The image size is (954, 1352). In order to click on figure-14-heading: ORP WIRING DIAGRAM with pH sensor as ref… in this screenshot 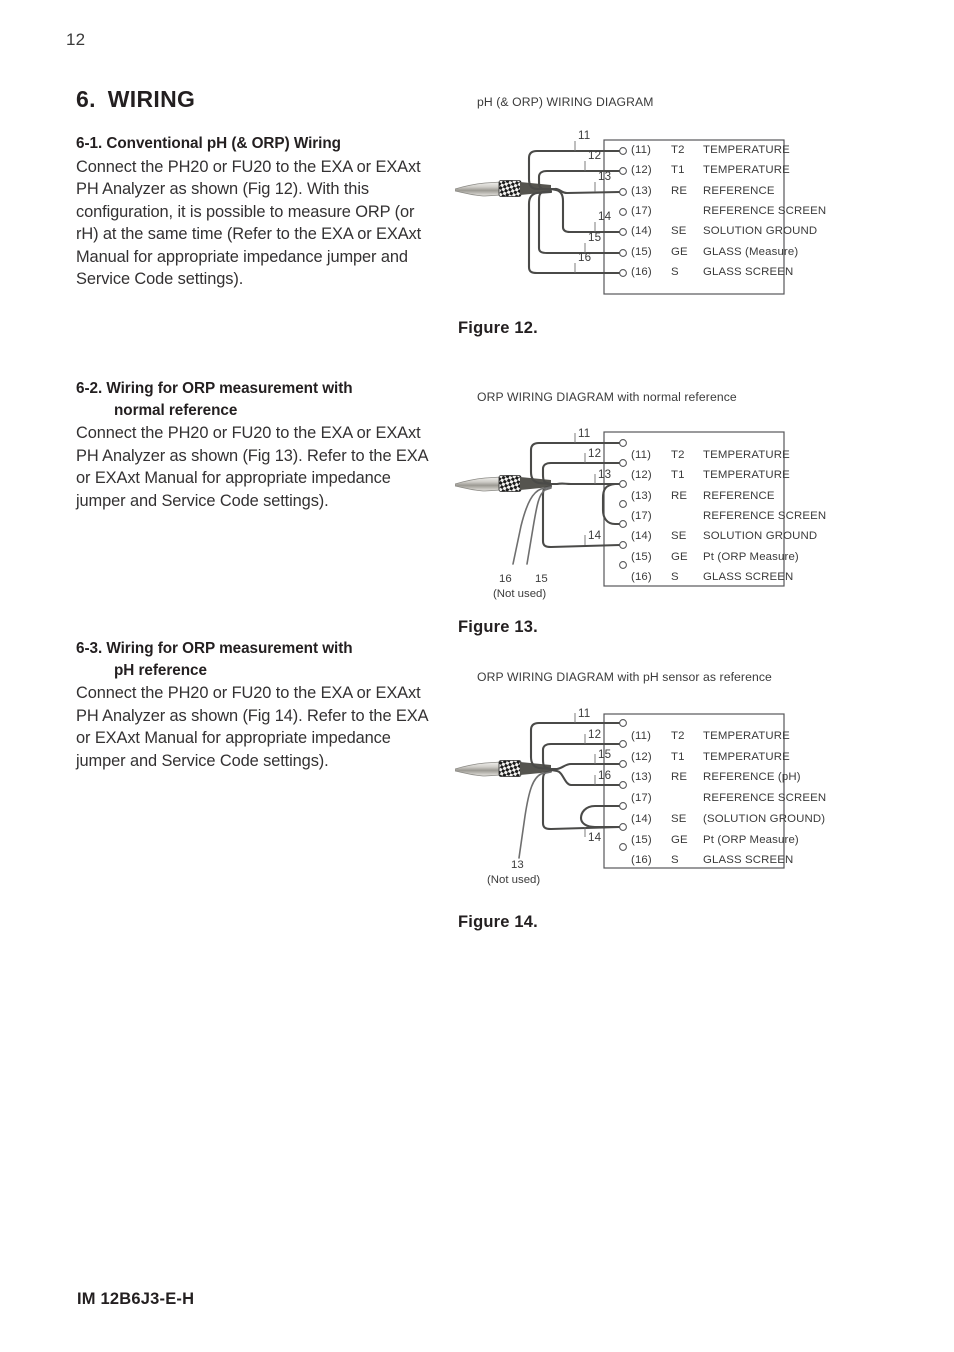, I will do `click(624, 677)`.